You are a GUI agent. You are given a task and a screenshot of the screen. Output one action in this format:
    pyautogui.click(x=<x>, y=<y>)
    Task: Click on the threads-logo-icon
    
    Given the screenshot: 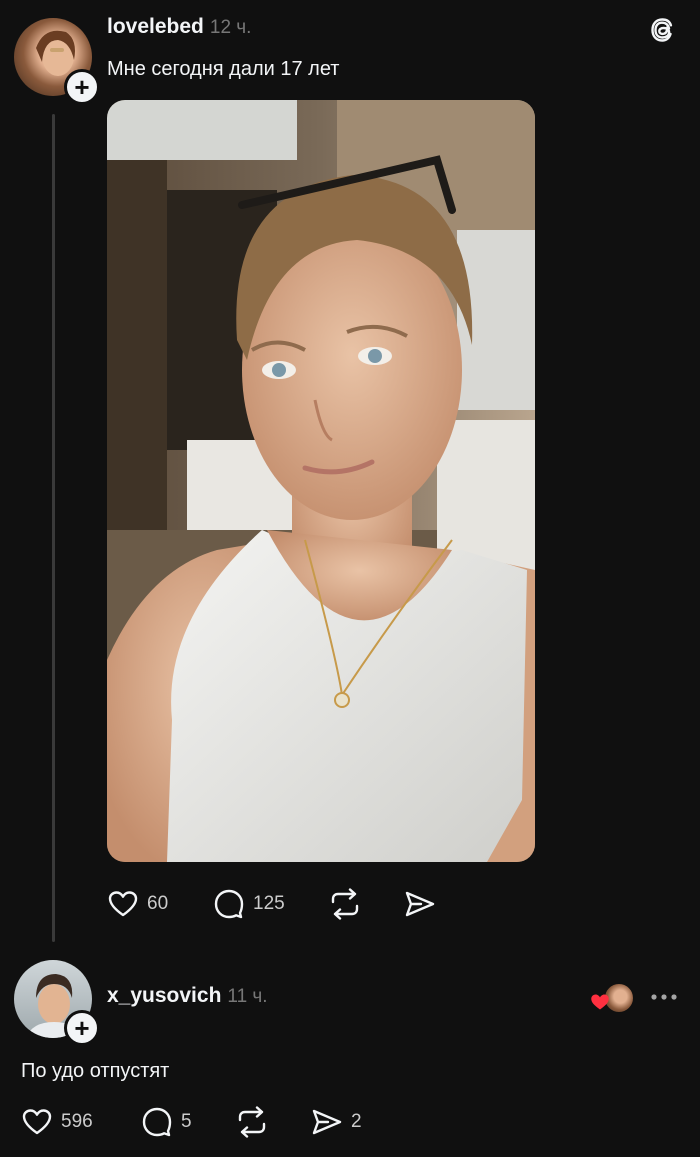 What is the action you would take?
    pyautogui.click(x=663, y=30)
    